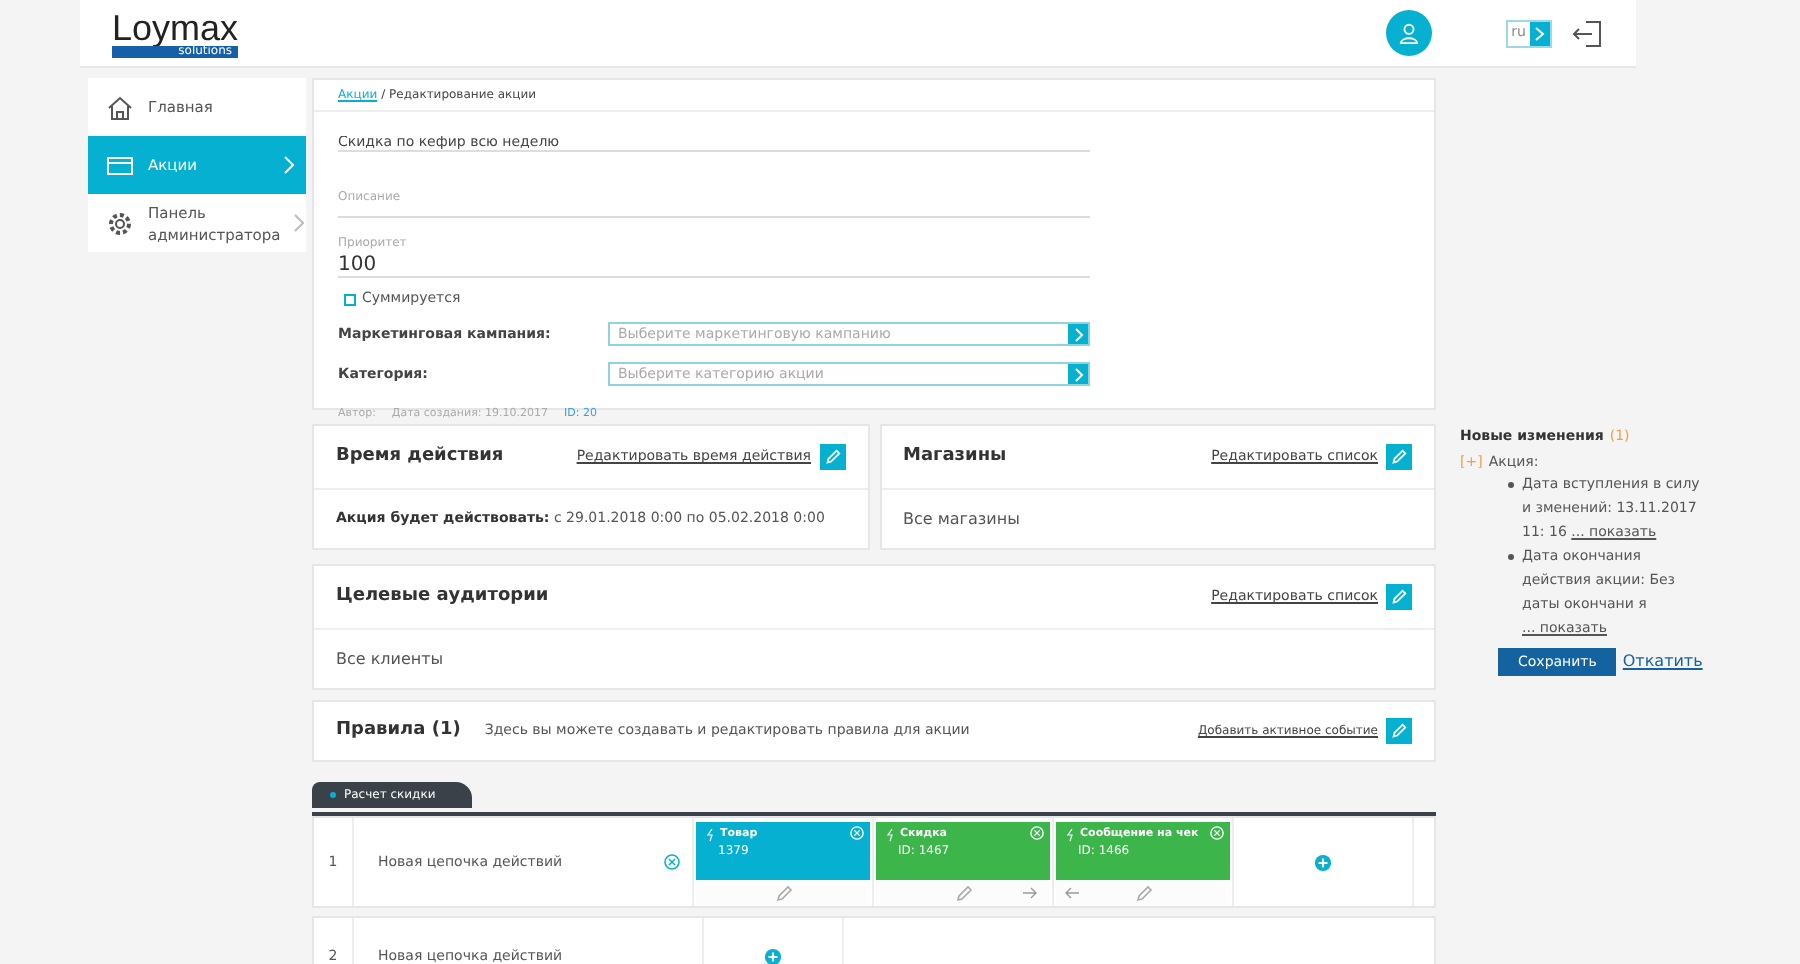  I want to click on card-title: Целевые аудитории, so click(442, 596).